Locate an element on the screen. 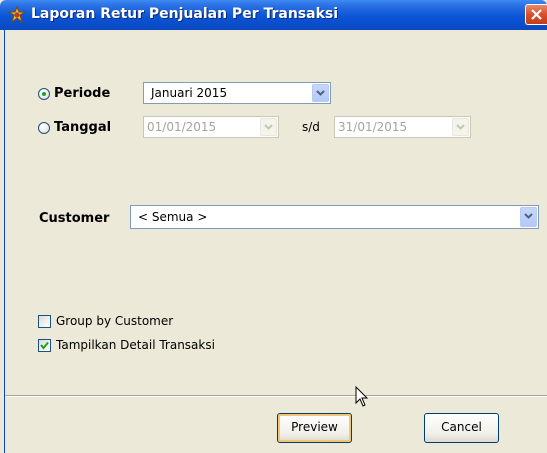  report-app-icon is located at coordinates (17, 15).